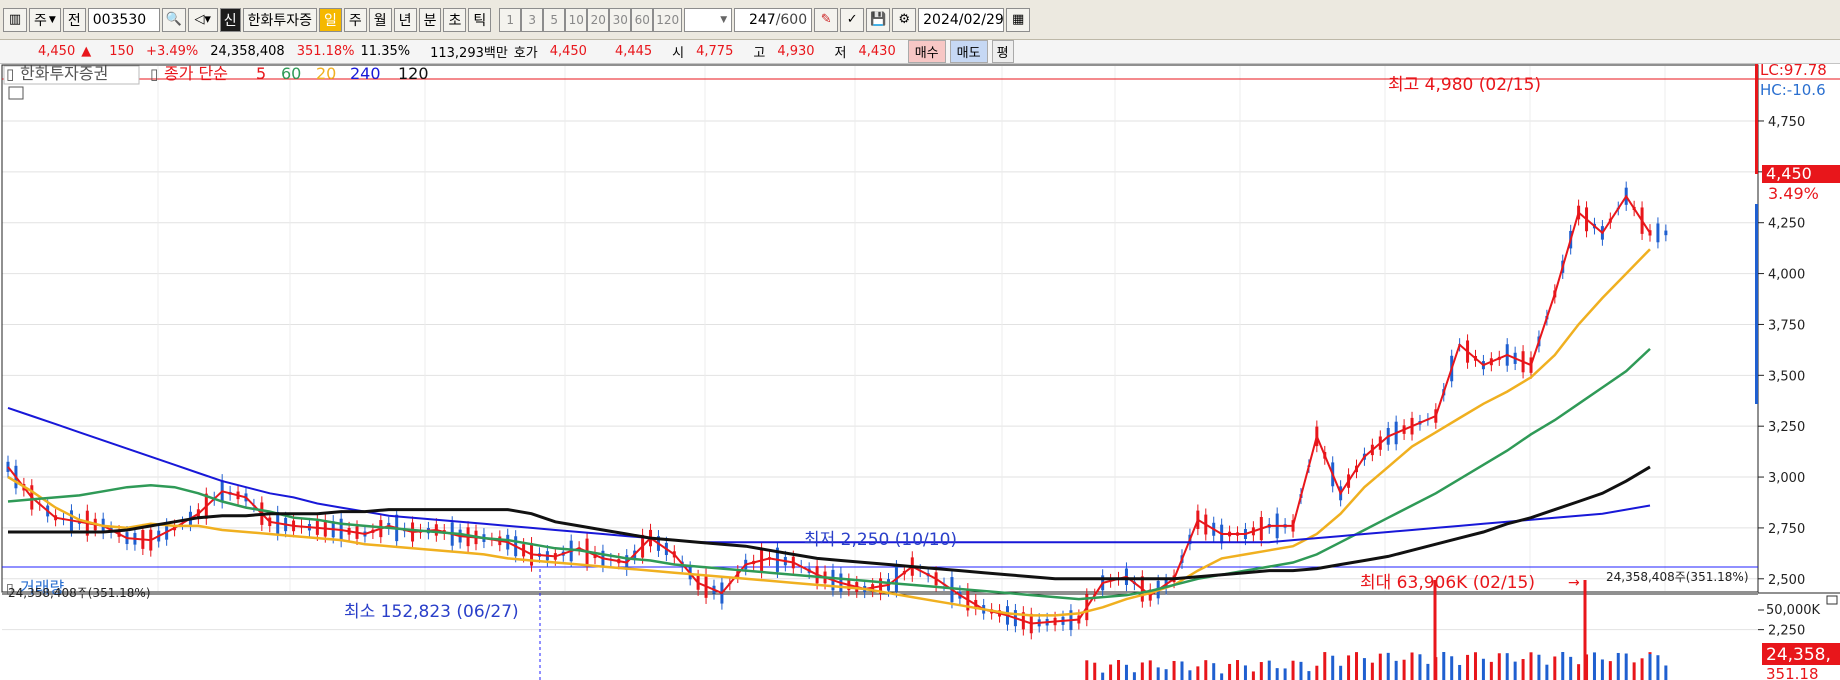  I want to click on interval-tab: 120, so click(668, 19).